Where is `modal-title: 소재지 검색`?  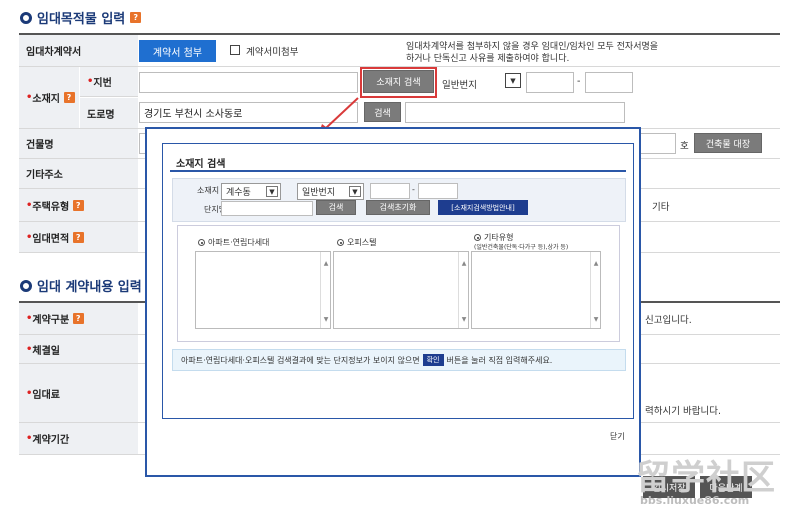 modal-title: 소재지 검색 is located at coordinates (201, 164).